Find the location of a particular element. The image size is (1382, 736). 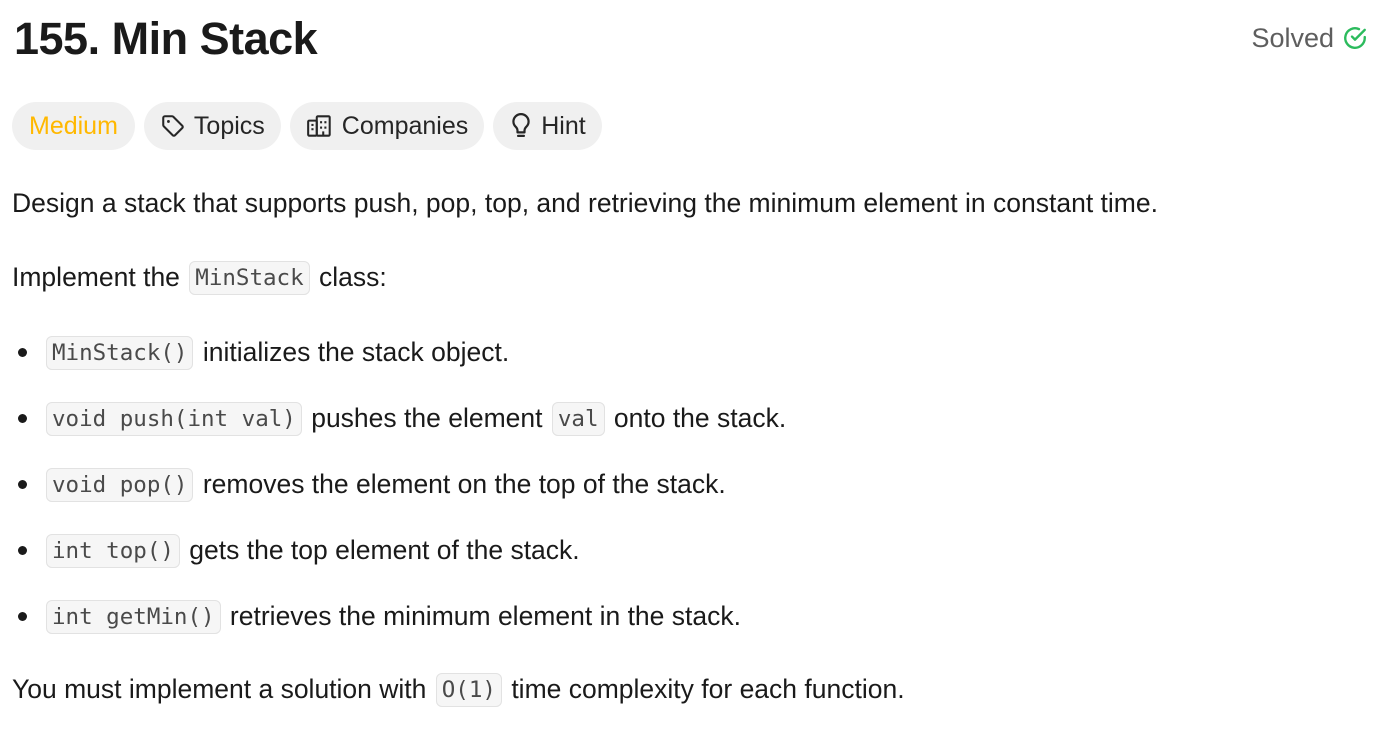

complexity-code: O(1) is located at coordinates (468, 690).